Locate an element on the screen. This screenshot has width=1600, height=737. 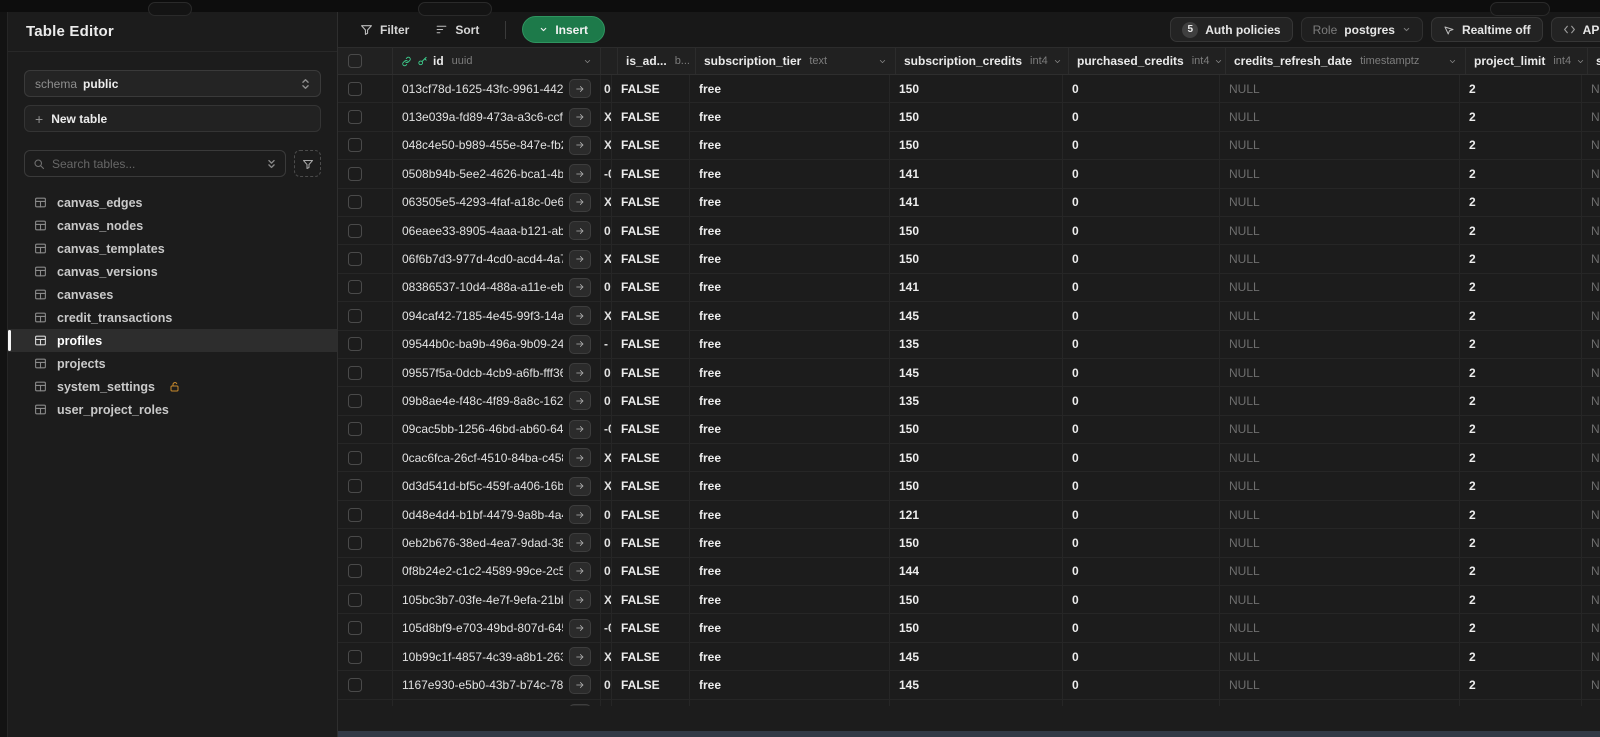
cell-clip: -0 is located at coordinates (606, 628).